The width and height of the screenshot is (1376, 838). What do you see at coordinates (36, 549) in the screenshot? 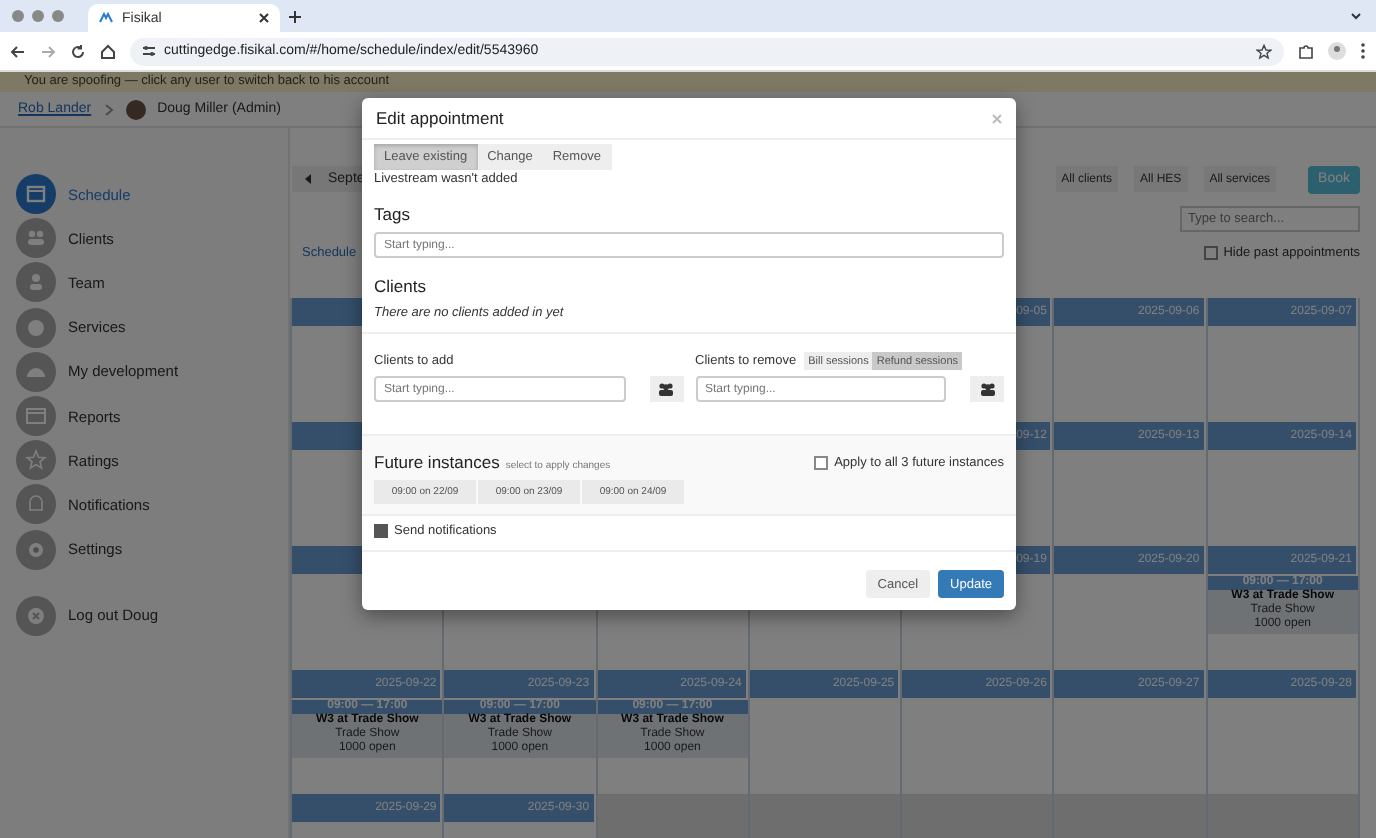
I see `gear-icon` at bounding box center [36, 549].